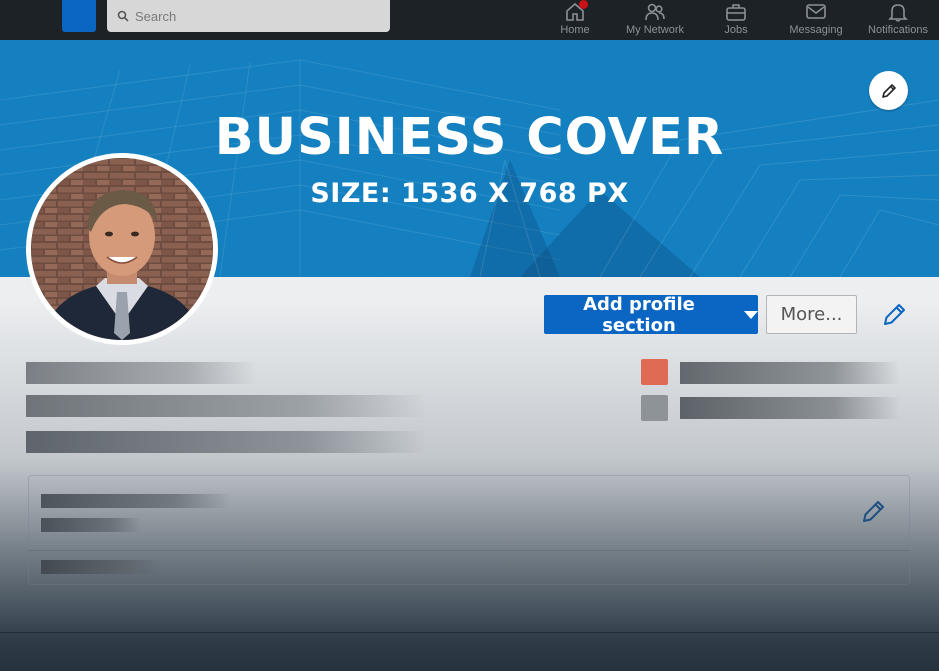 The image size is (939, 671). What do you see at coordinates (226, 406) in the screenshot?
I see `placeholder-headline-line` at bounding box center [226, 406].